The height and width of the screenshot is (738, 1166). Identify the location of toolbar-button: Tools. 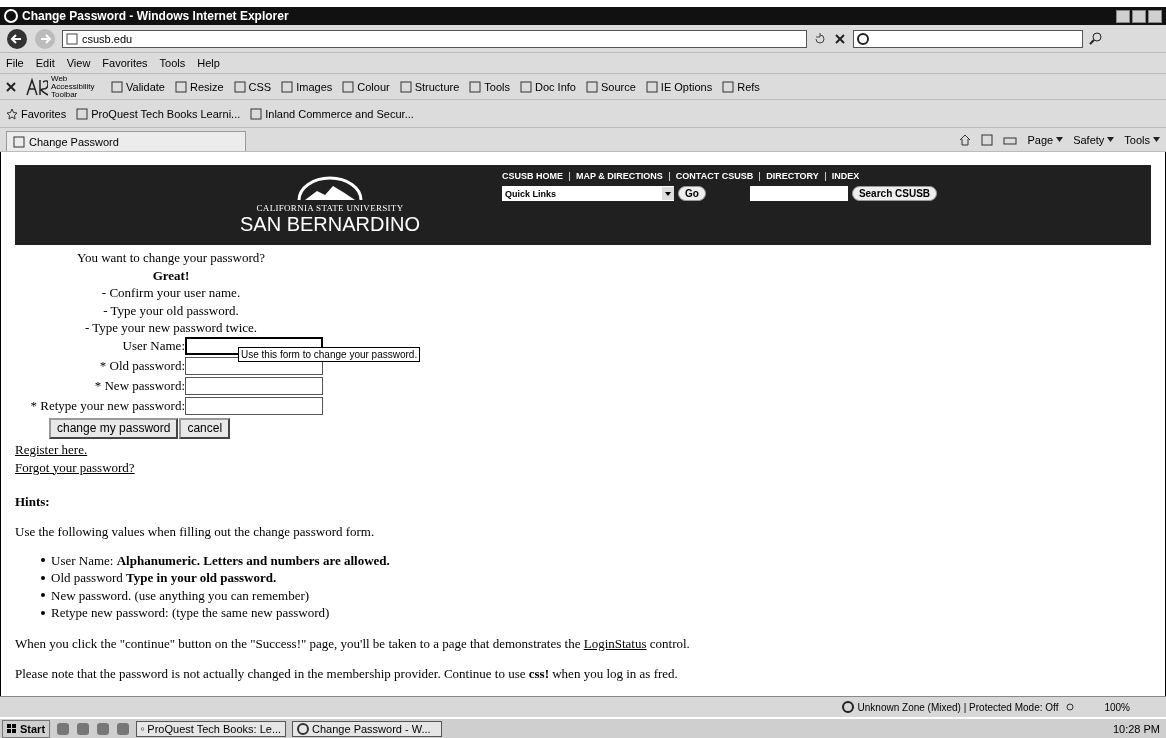
(489, 86).